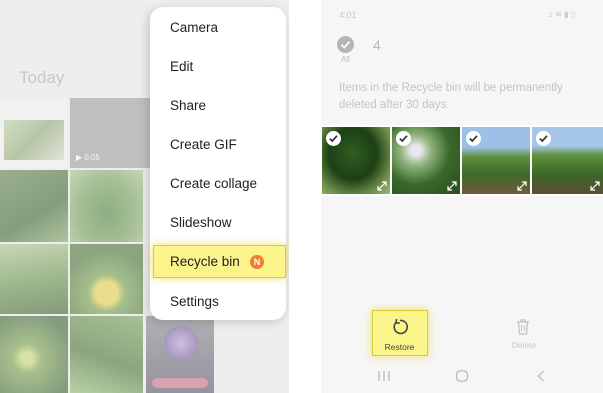 This screenshot has width=603, height=393. Describe the element at coordinates (348, 15) in the screenshot. I see `status-time: 4:01` at that location.